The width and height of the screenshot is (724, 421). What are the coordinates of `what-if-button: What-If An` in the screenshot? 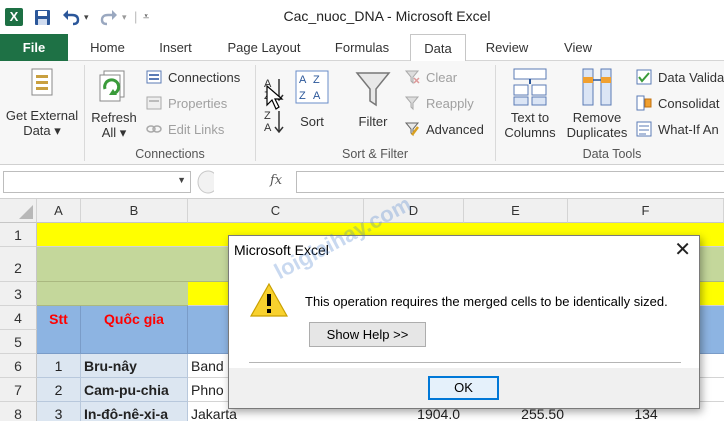 It's located at (688, 129).